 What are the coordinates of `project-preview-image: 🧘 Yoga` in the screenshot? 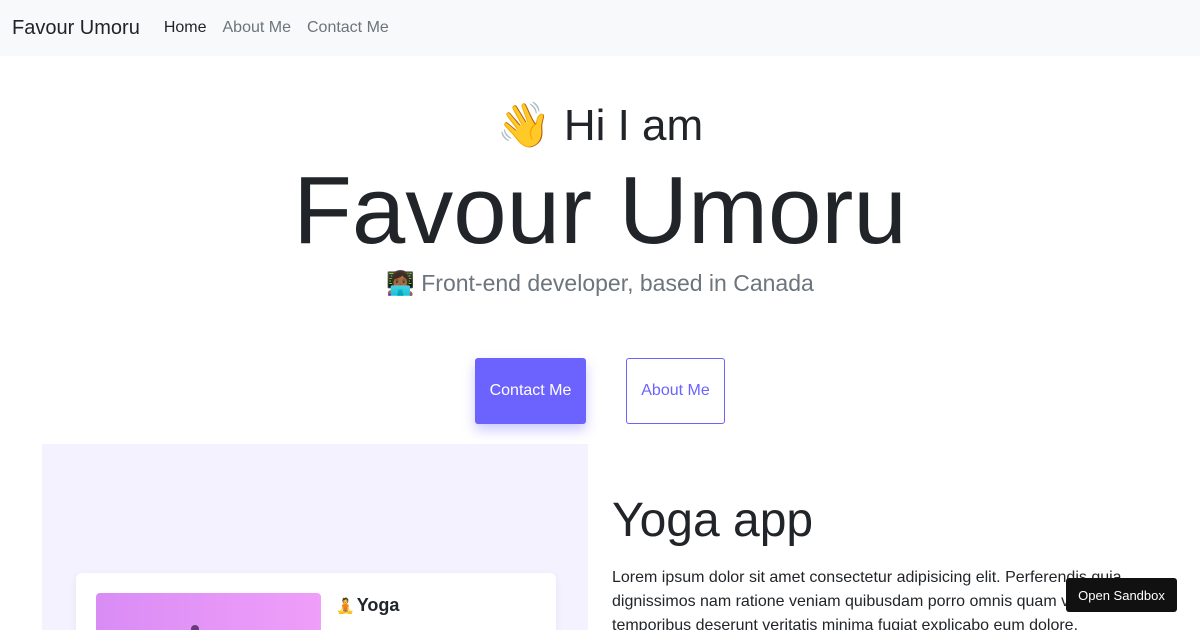 It's located at (315, 537).